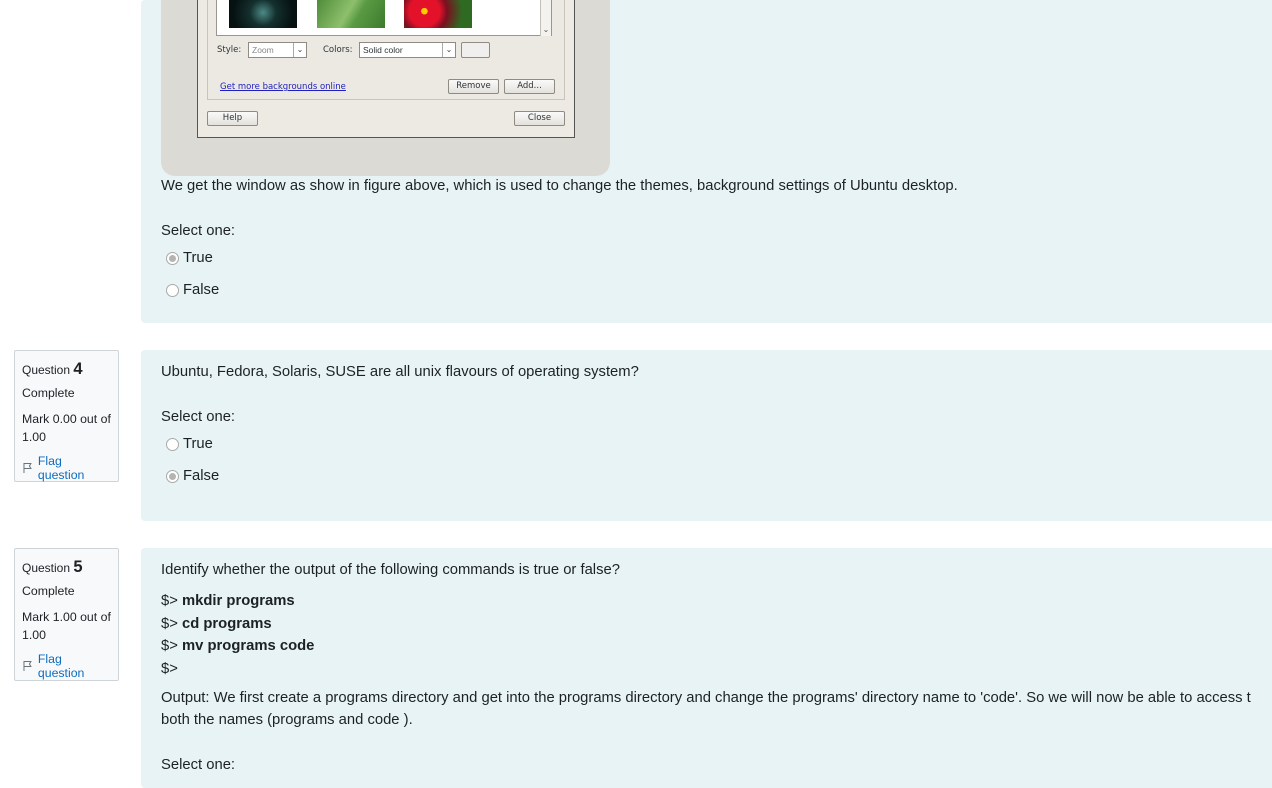 The width and height of the screenshot is (1272, 788). What do you see at coordinates (383, 50) in the screenshot?
I see `colors-value: Solid color` at bounding box center [383, 50].